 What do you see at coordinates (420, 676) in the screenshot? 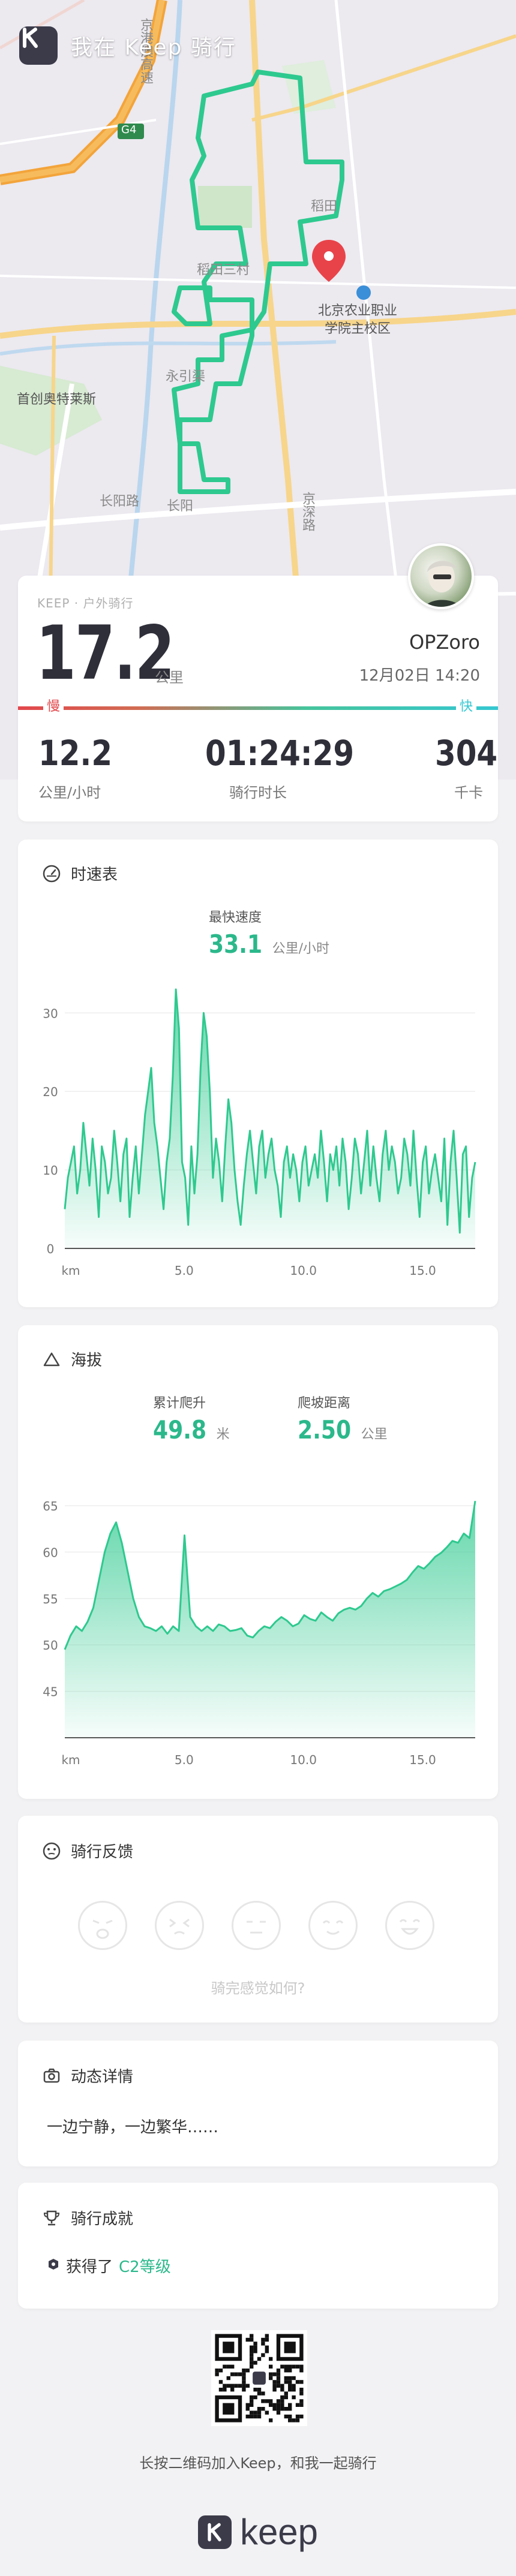
I see `ride-date: 12月02日 14:20` at bounding box center [420, 676].